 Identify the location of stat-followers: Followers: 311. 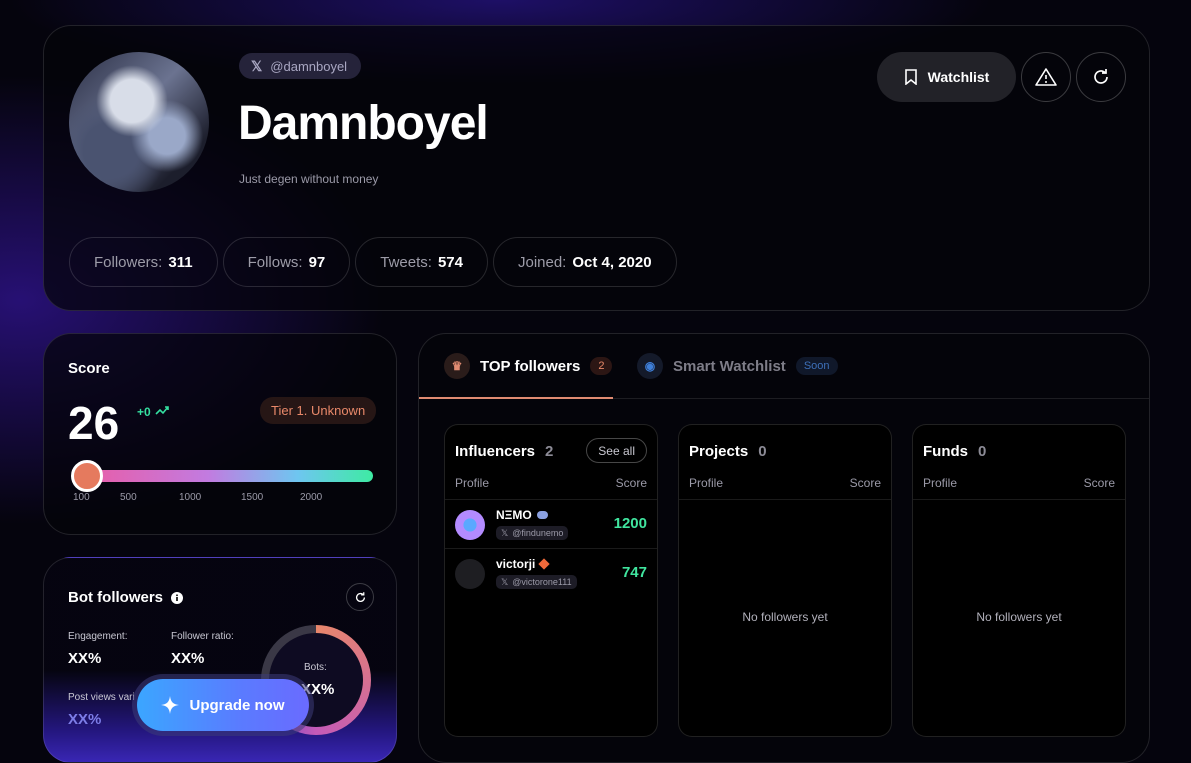
(143, 262).